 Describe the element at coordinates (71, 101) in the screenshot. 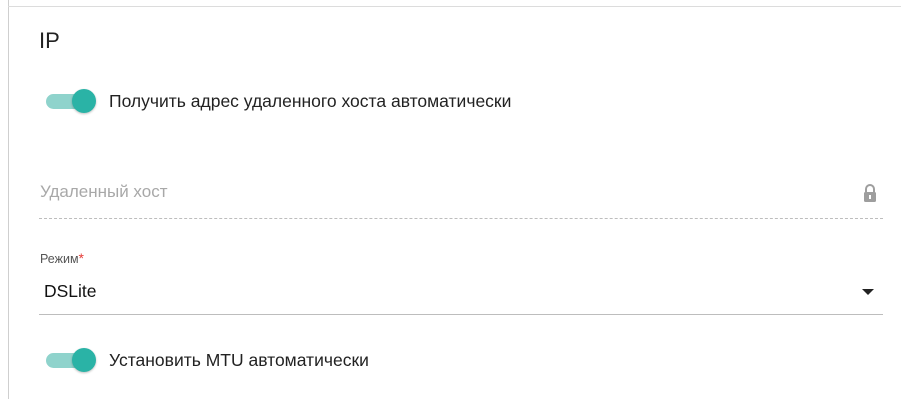

I see `remote-host-auto-toggle` at that location.